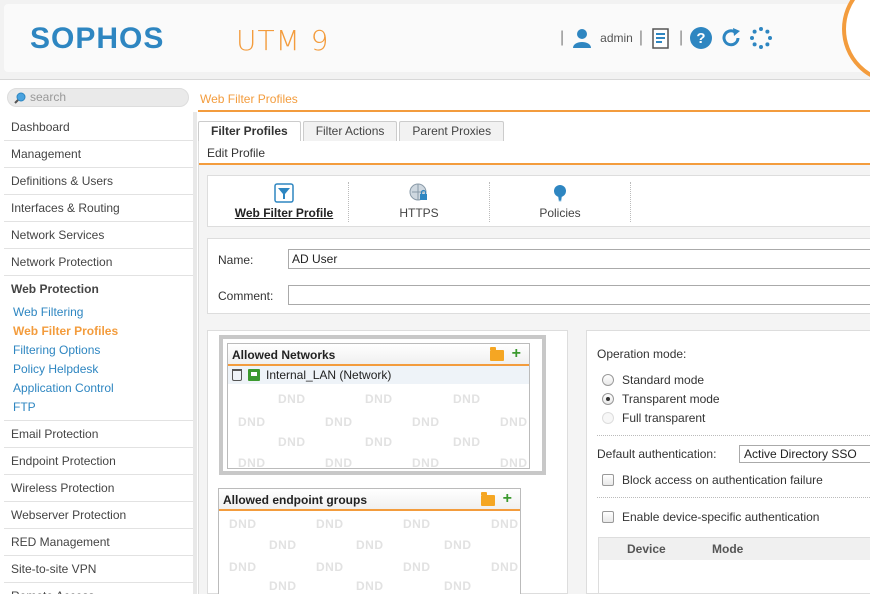 The height and width of the screenshot is (594, 870). Describe the element at coordinates (98, 569) in the screenshot. I see `sidebar-item-site-to-site-vpn: Site-to-site VPN` at that location.